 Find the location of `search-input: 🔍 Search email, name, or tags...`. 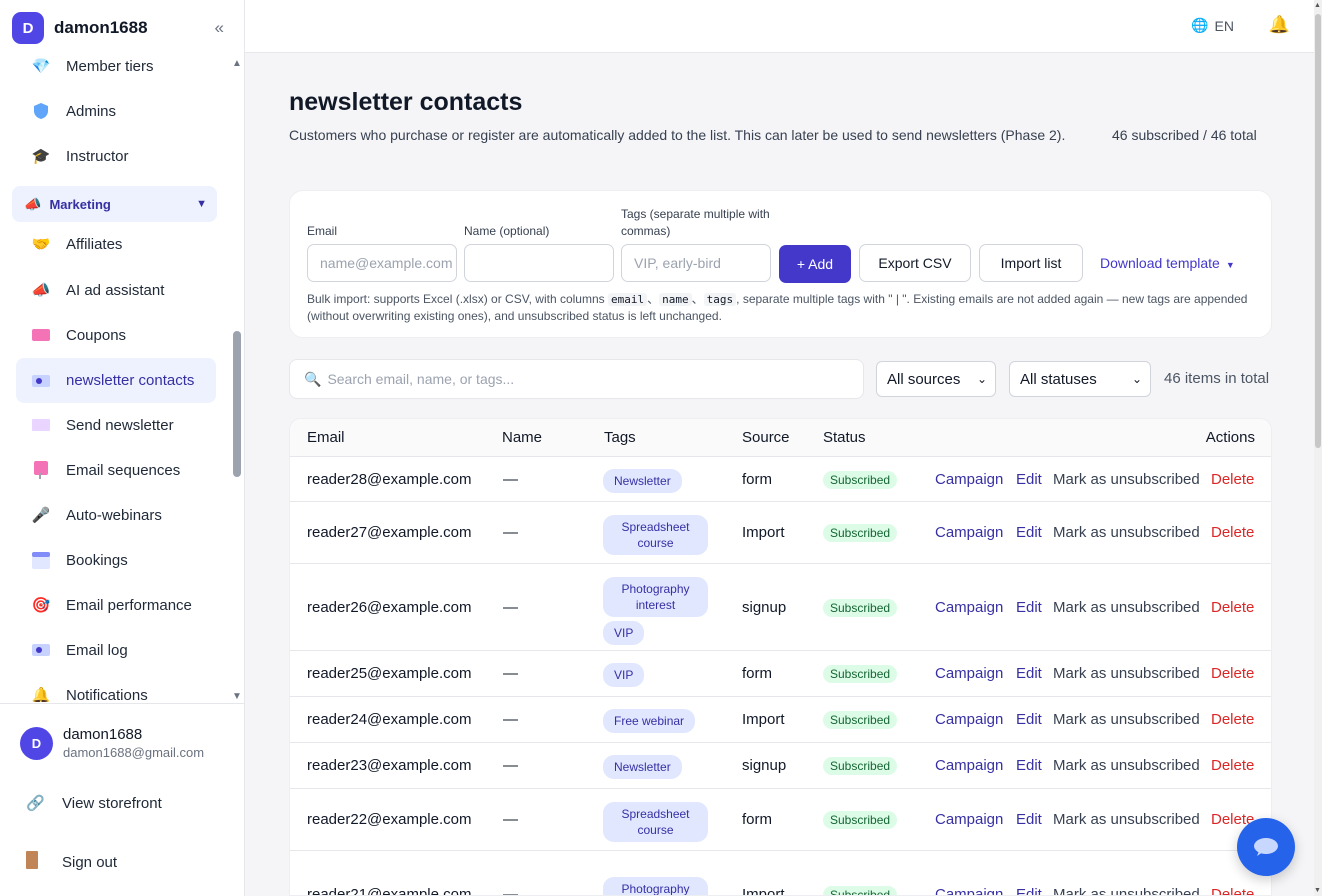

search-input: 🔍 Search email, name, or tags... is located at coordinates (576, 379).